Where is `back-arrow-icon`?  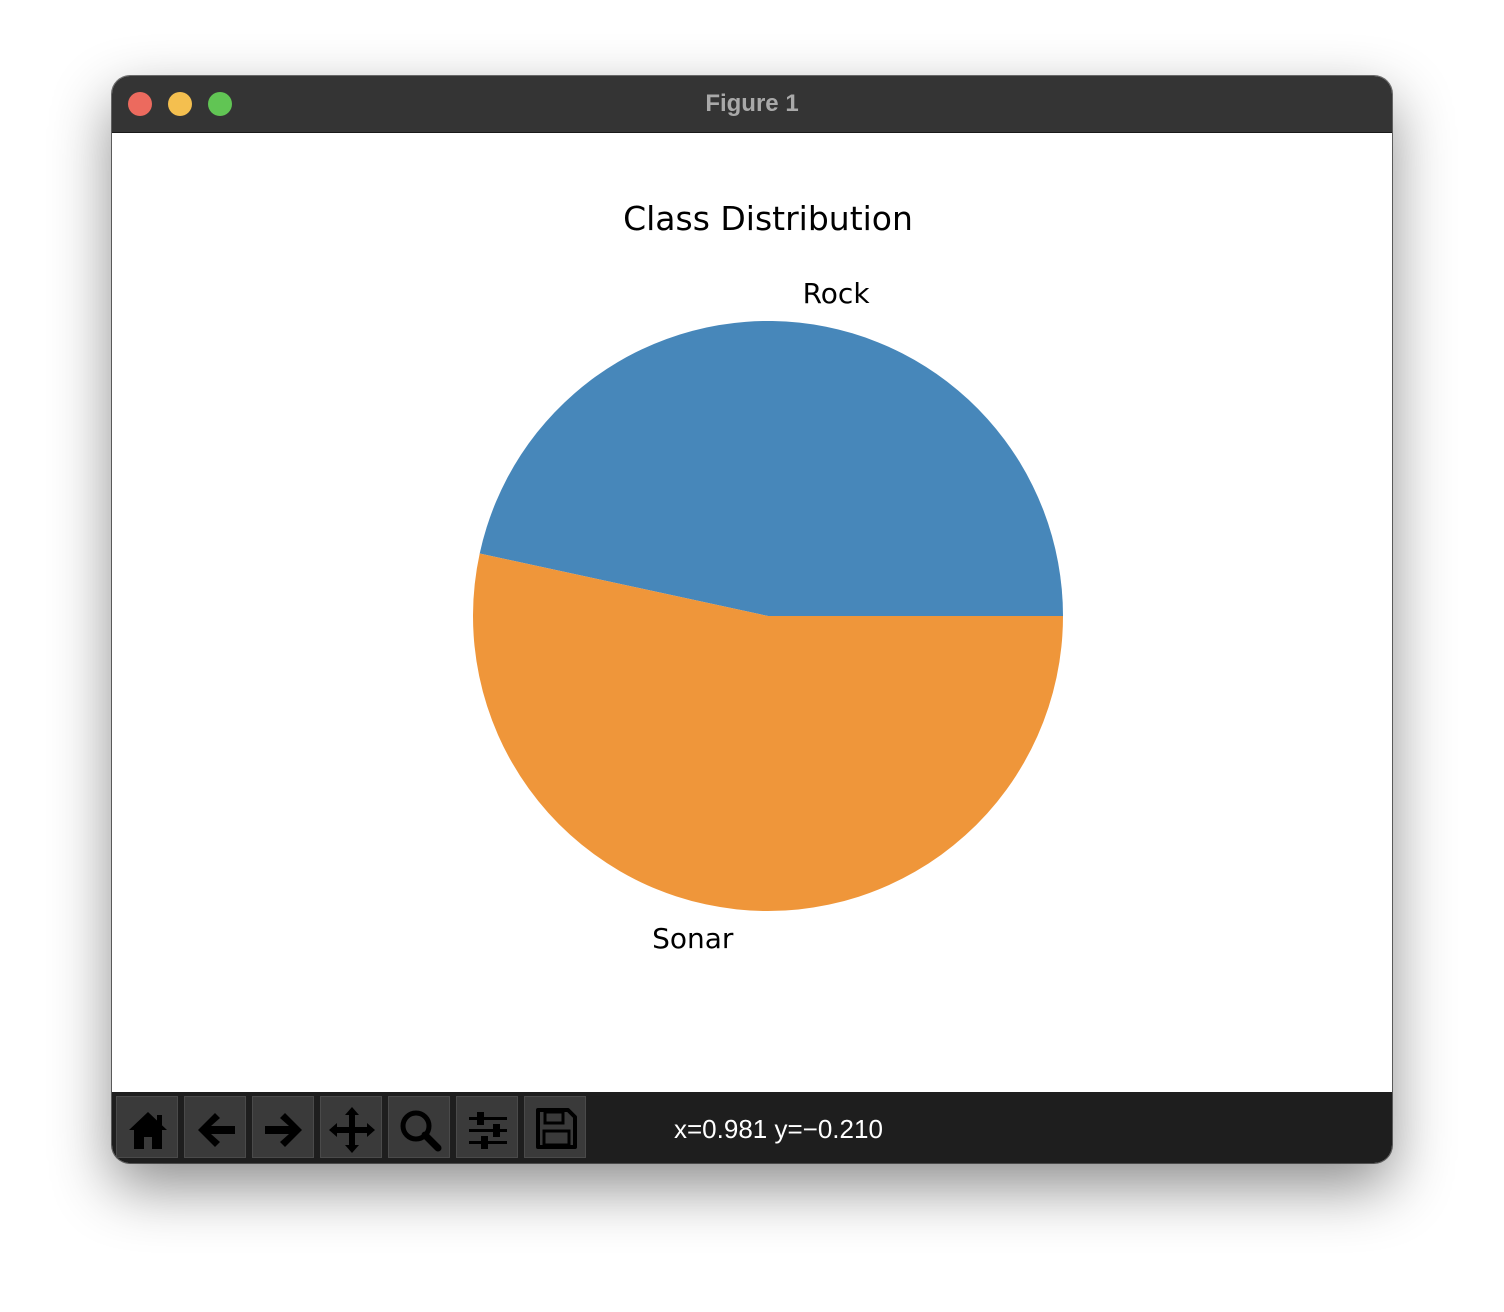
back-arrow-icon is located at coordinates (216, 1130).